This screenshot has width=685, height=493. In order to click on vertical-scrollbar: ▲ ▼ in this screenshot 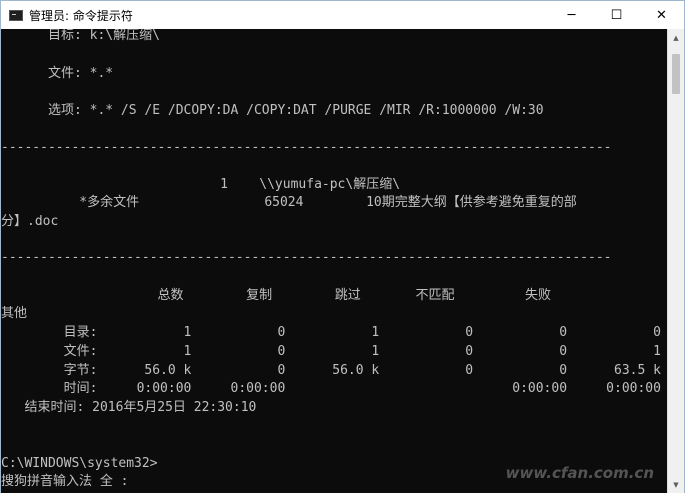, I will do `click(675, 261)`.